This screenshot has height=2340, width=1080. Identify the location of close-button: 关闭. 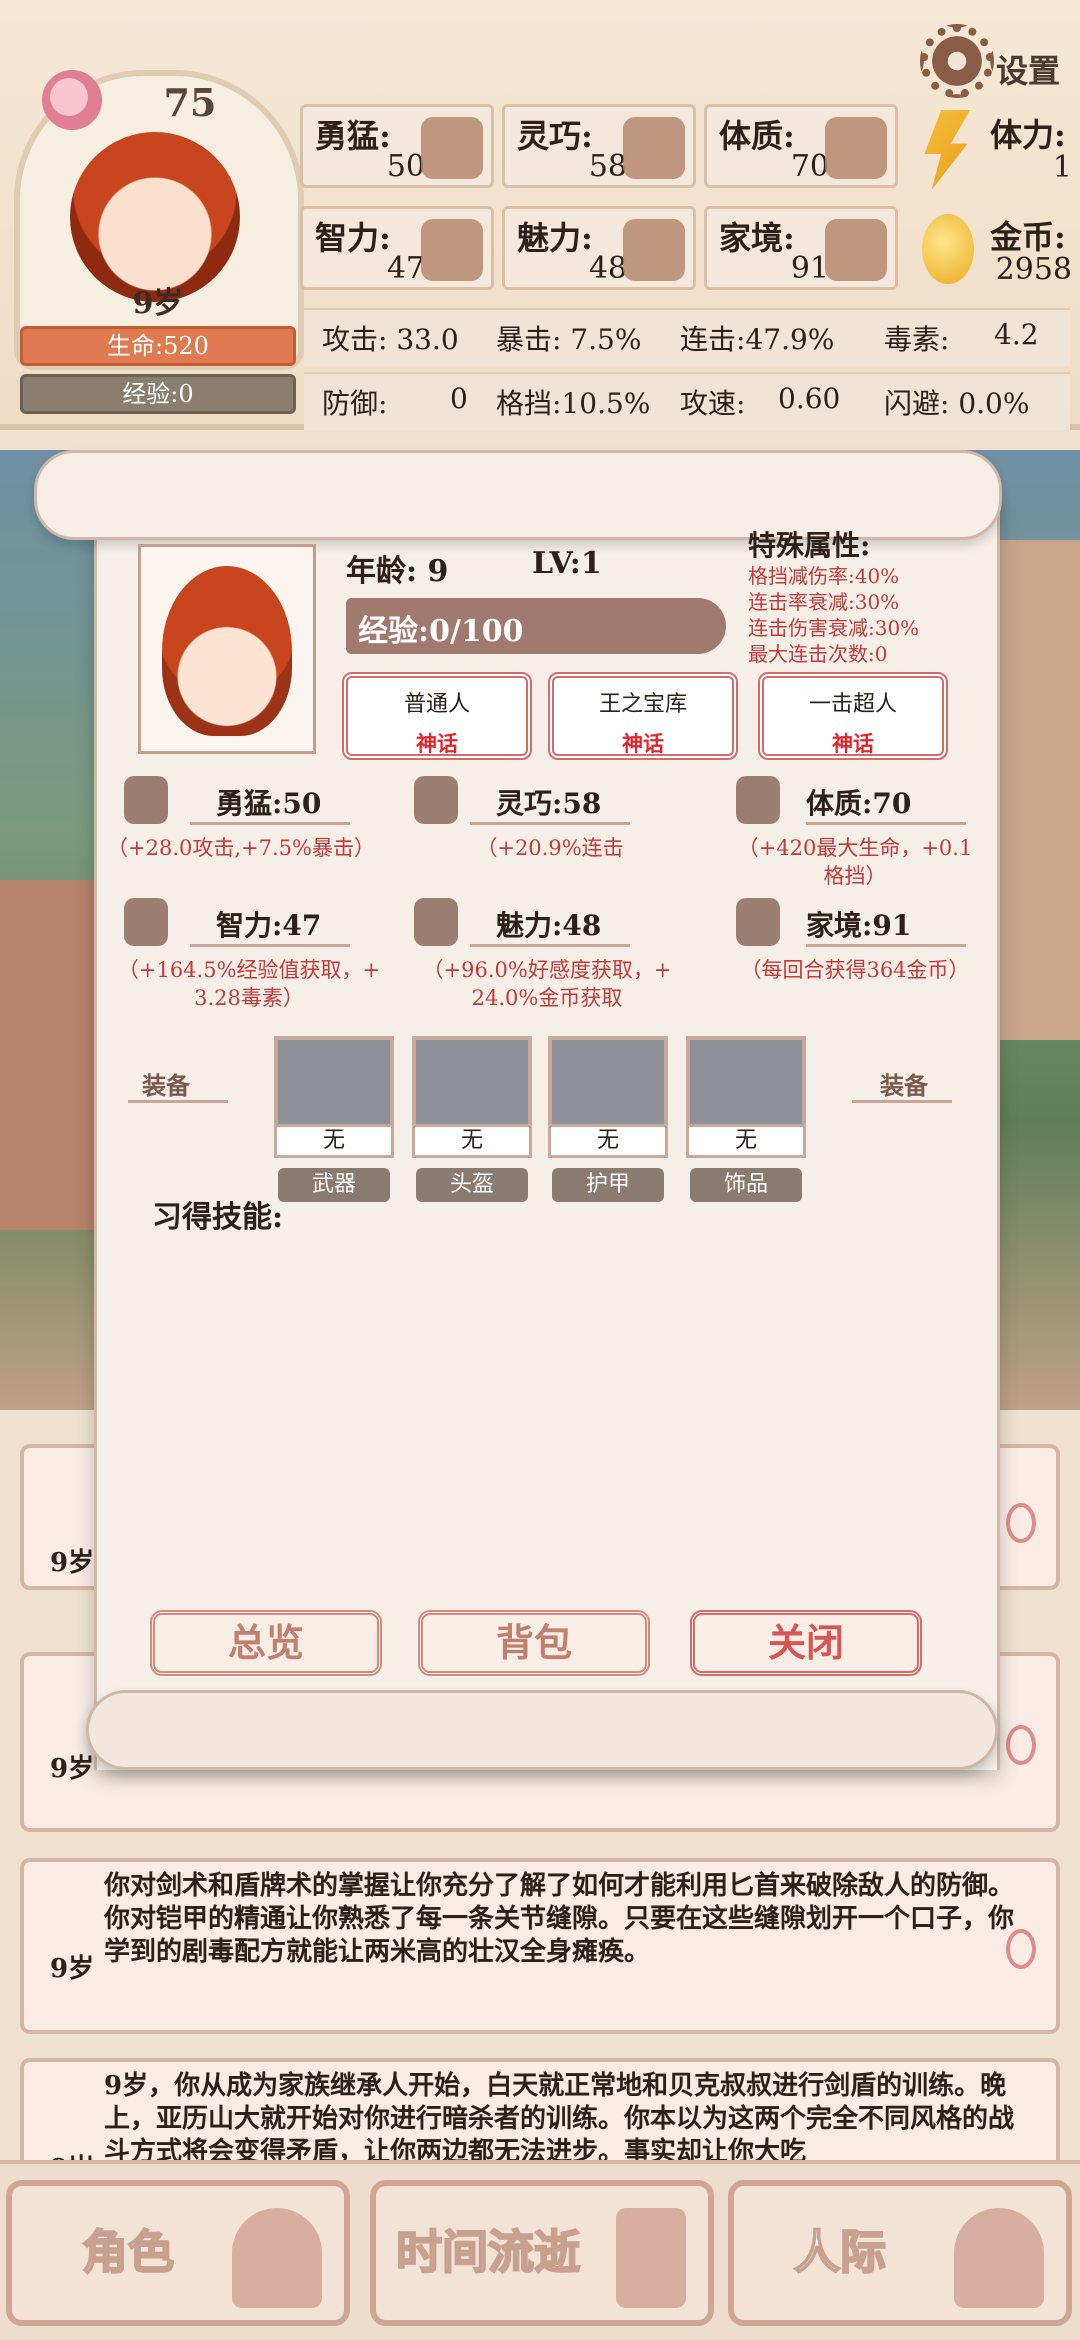
(806, 1643).